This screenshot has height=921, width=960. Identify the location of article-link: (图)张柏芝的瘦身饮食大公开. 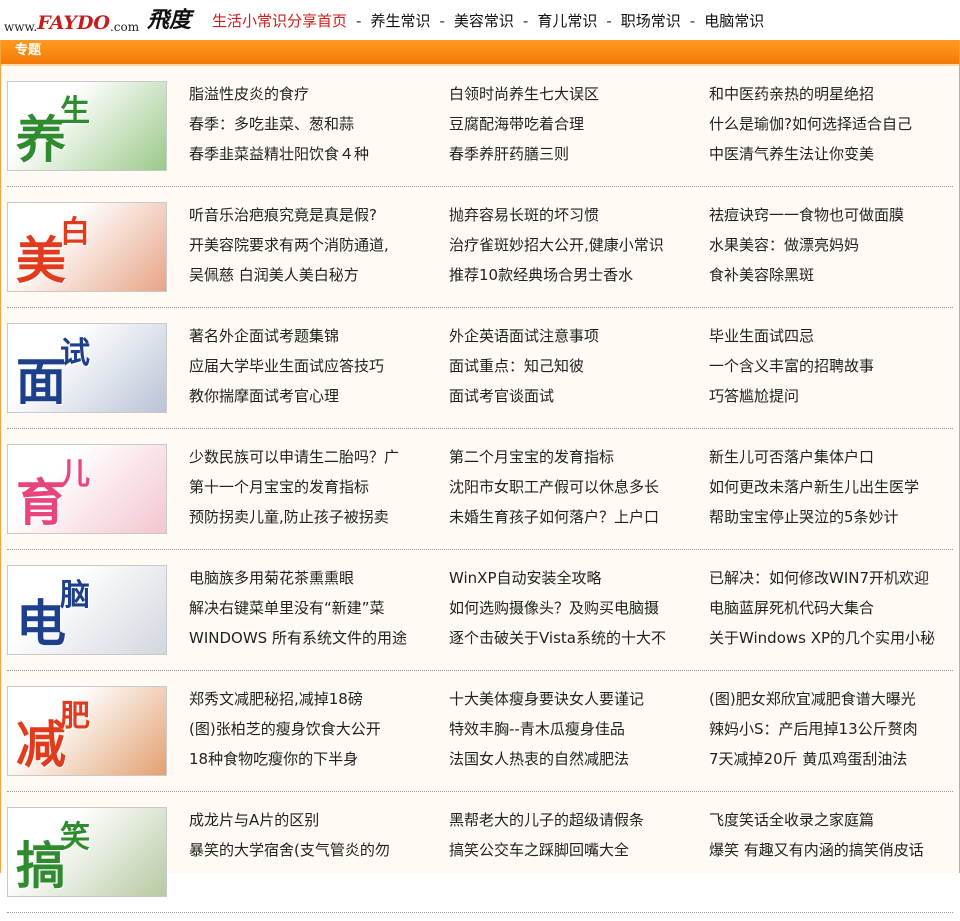
(309, 732).